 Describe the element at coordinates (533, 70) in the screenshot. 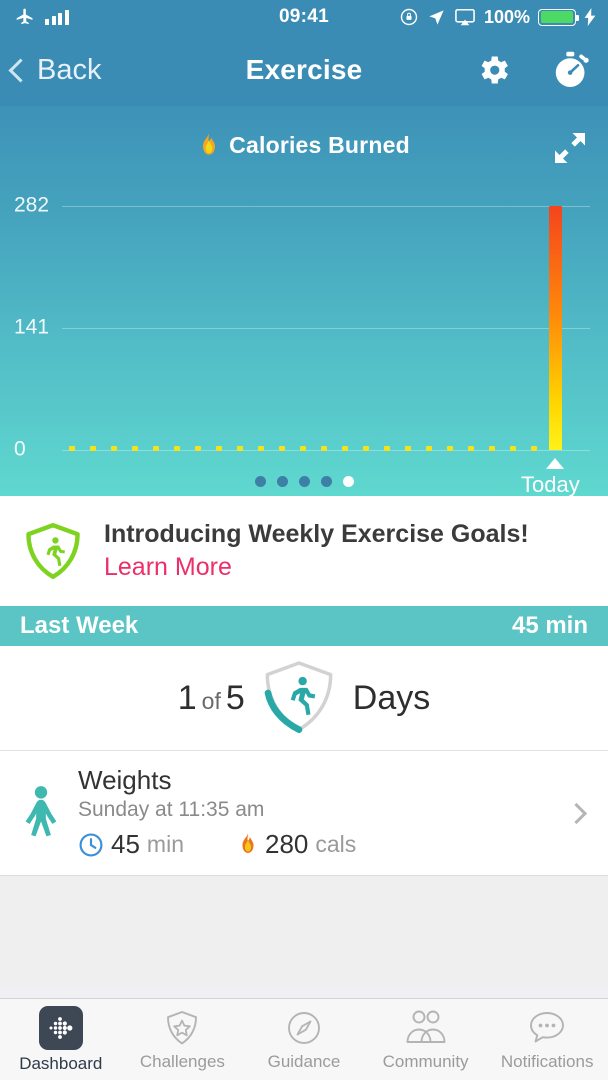

I see `nav-actions` at that location.